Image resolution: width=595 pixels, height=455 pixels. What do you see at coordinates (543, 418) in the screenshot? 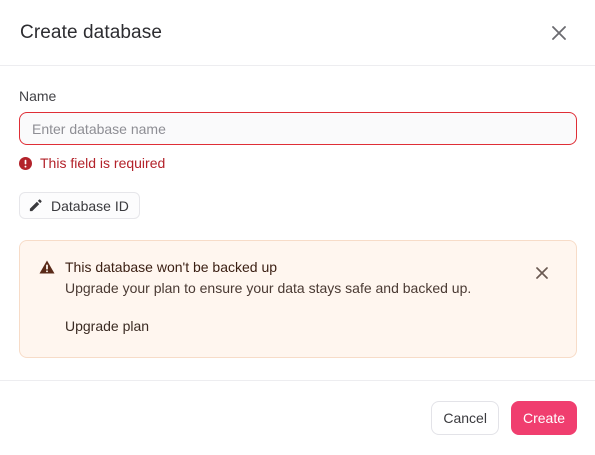
I see `create-button: Create` at bounding box center [543, 418].